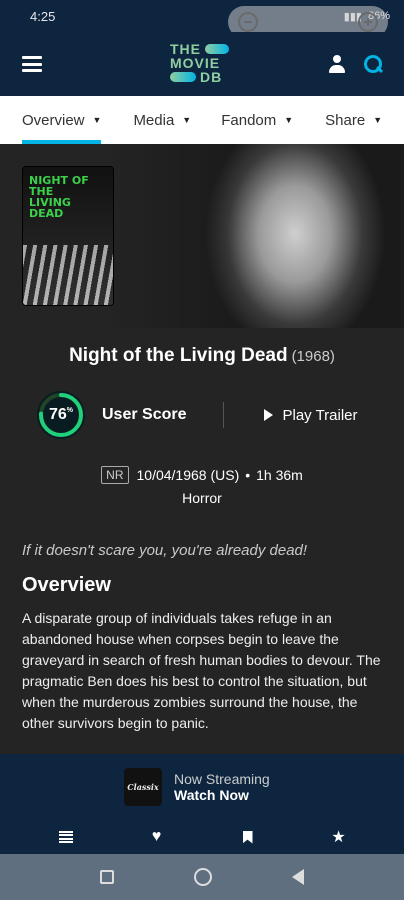  Describe the element at coordinates (202, 120) in the screenshot. I see `tab-bar: Overview ▼ Media ▼ Fandom ▼ Share ▼` at that location.